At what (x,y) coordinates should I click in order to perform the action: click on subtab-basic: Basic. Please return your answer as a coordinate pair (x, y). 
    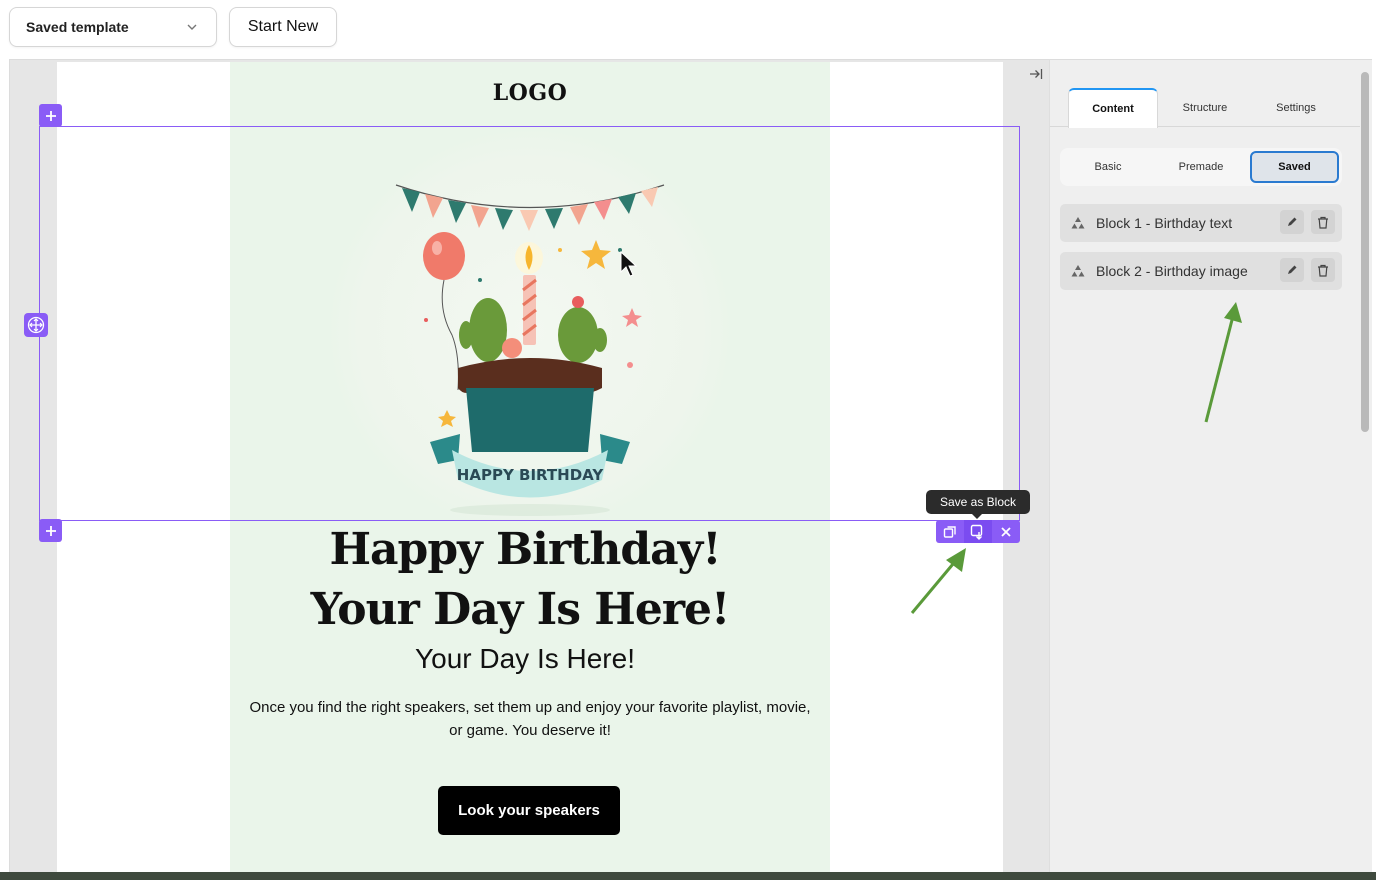
    Looking at the image, I should click on (1108, 167).